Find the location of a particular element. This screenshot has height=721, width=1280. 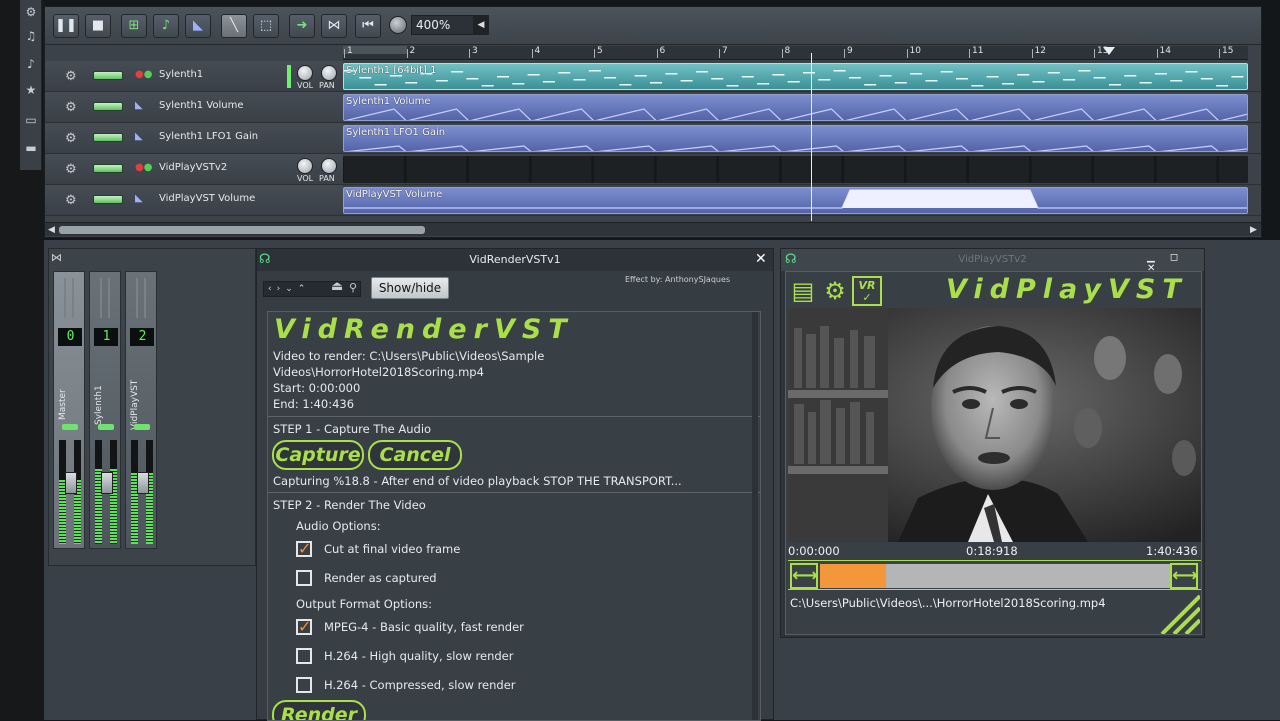

vidrender-titlebar: ☊ VidRenderVSTv1 ✕ is located at coordinates (515, 260).